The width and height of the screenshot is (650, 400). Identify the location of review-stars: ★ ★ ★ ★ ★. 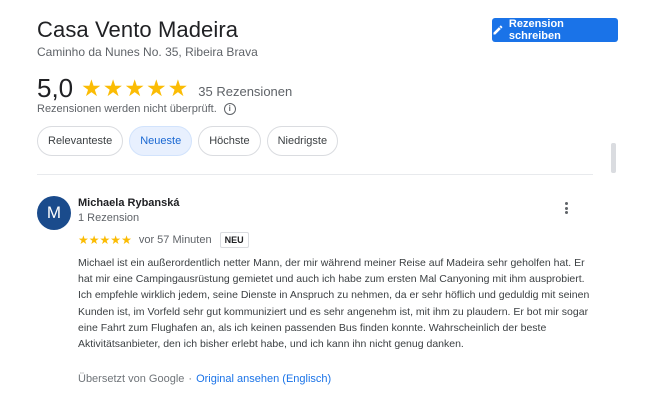
(105, 240).